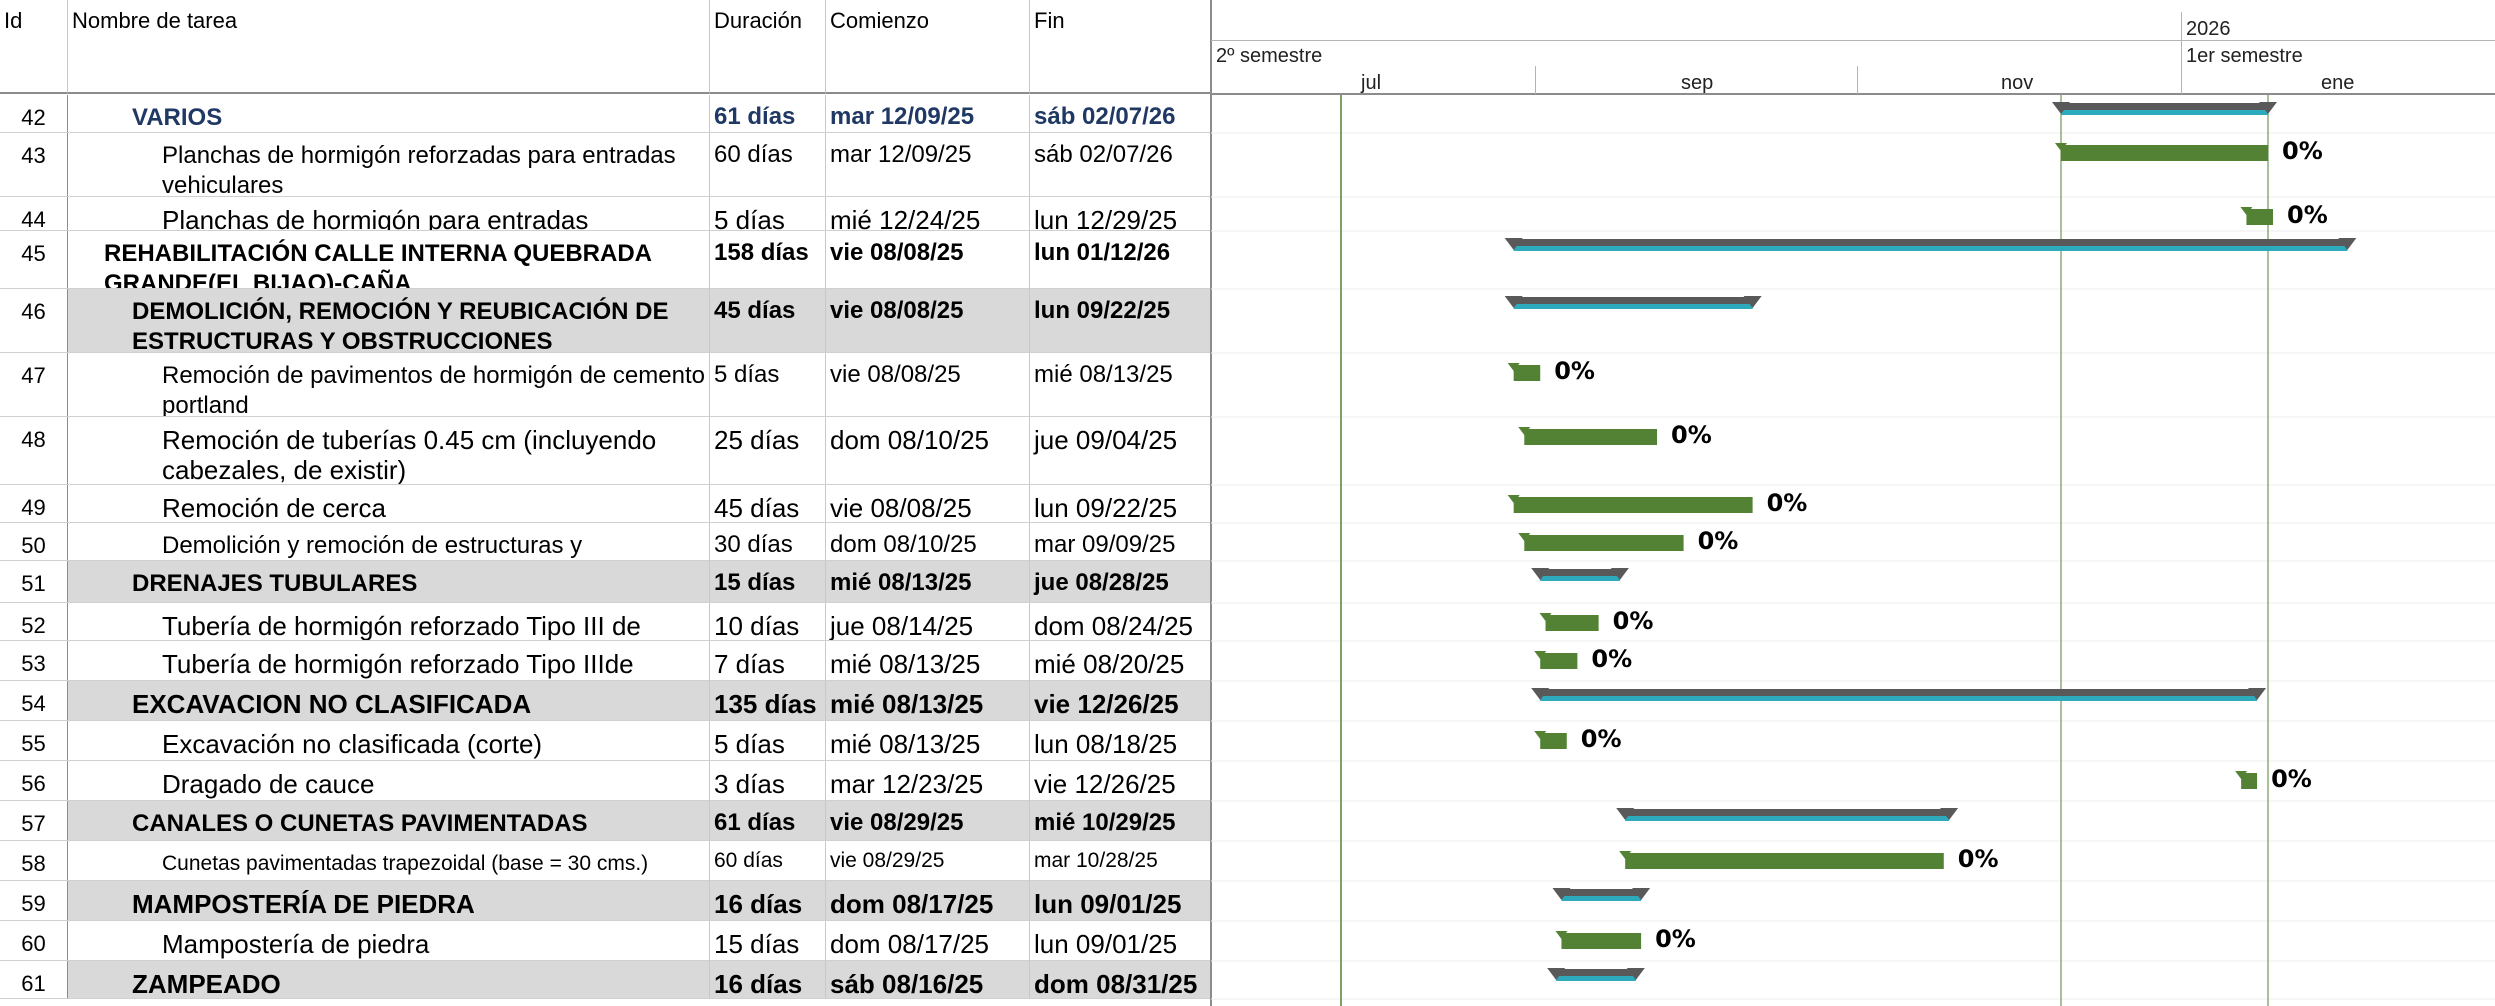 The image size is (2495, 1006). What do you see at coordinates (389, 740) in the screenshot?
I see `task-name-cell: Excavación no clasificada (corte)` at bounding box center [389, 740].